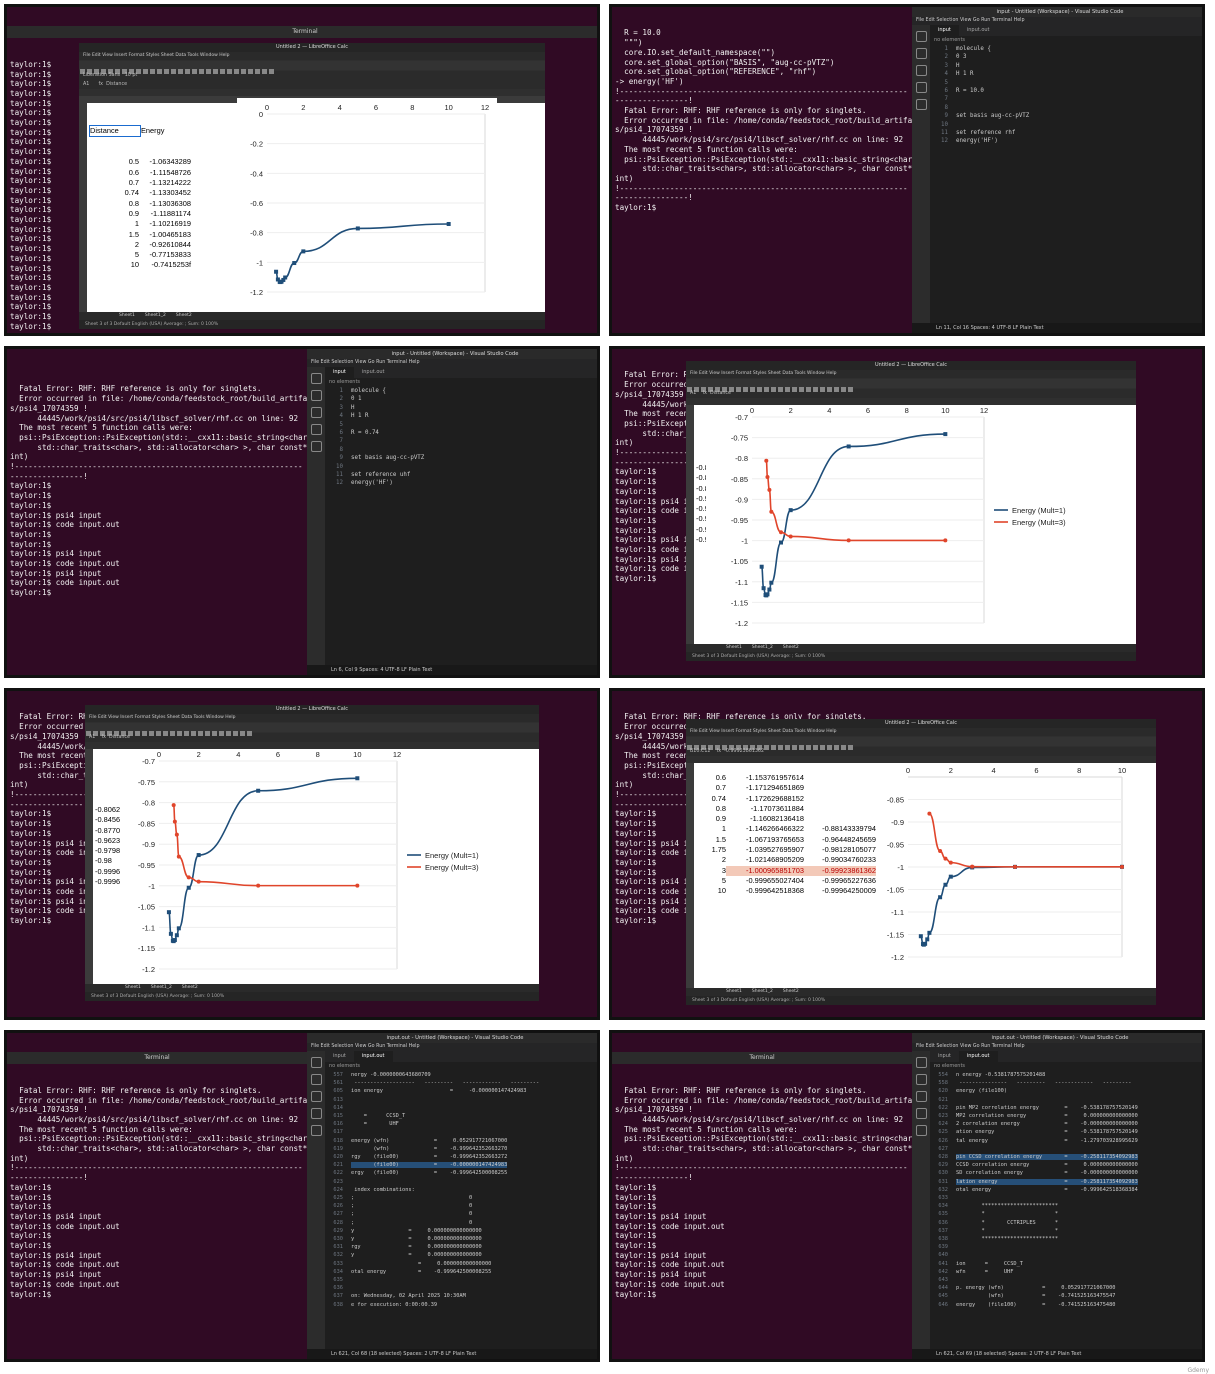  Describe the element at coordinates (460, 1223) in the screenshot. I see `code-line: 628 ; 0` at that location.